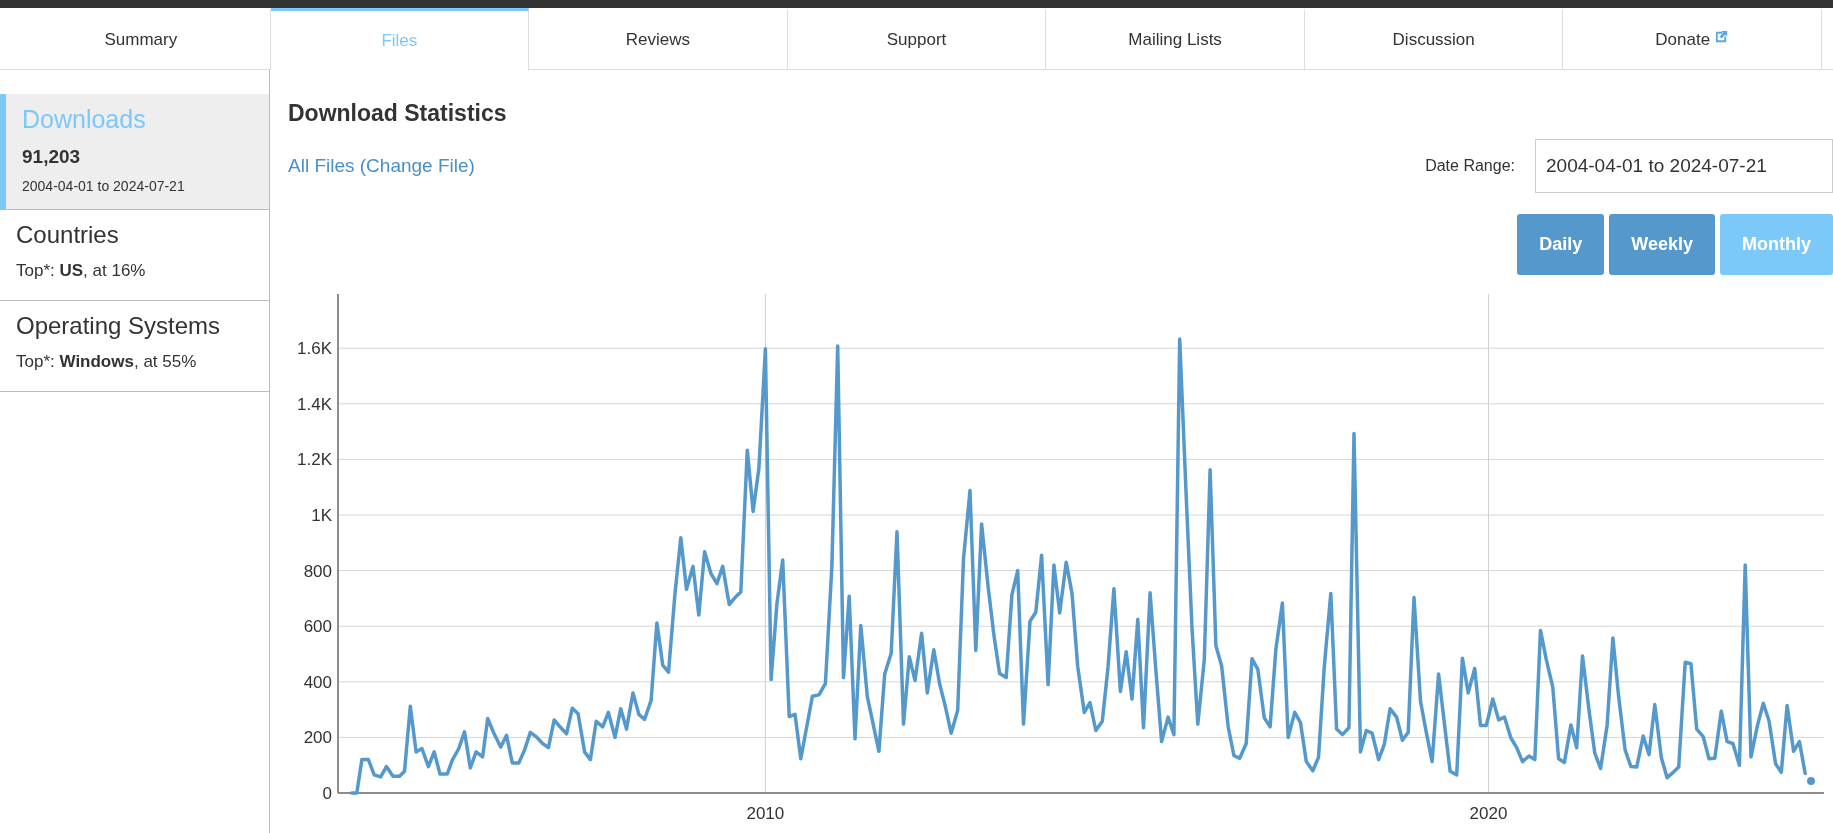 The height and width of the screenshot is (833, 1833). Describe the element at coordinates (119, 326) in the screenshot. I see `sidebar-item-title: Operating Systems` at that location.